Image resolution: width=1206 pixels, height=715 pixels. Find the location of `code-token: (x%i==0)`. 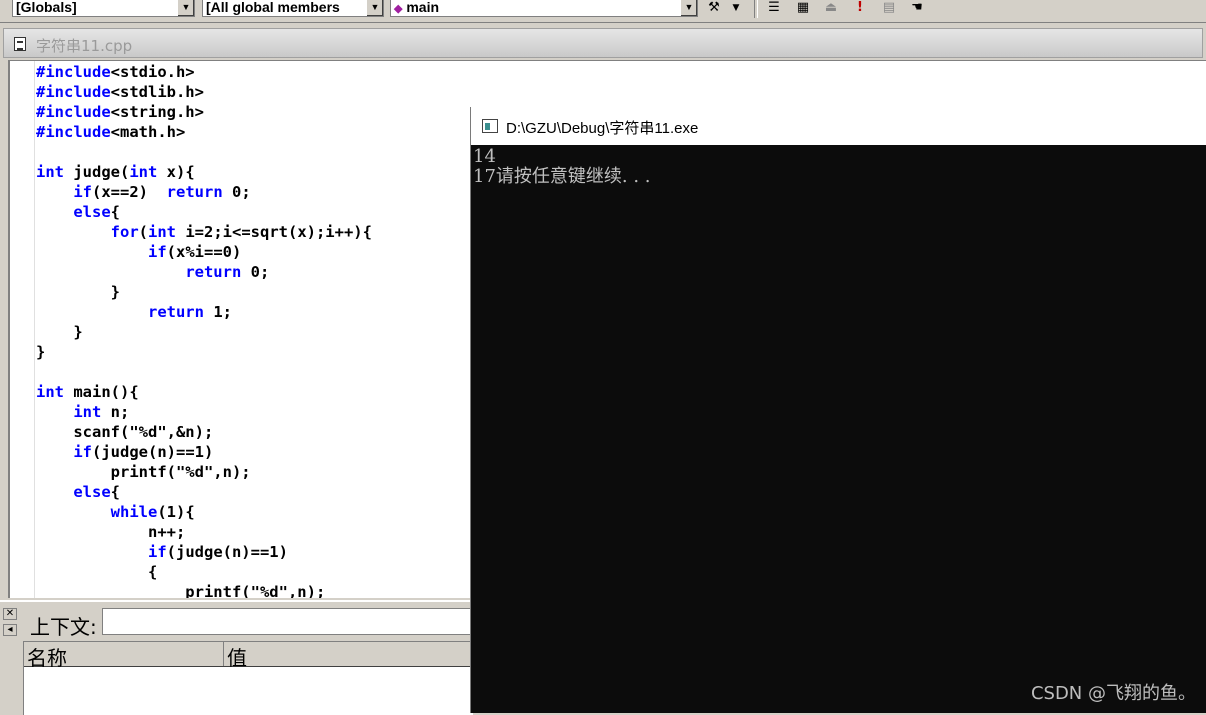

code-token: (x%i==0) is located at coordinates (204, 252).